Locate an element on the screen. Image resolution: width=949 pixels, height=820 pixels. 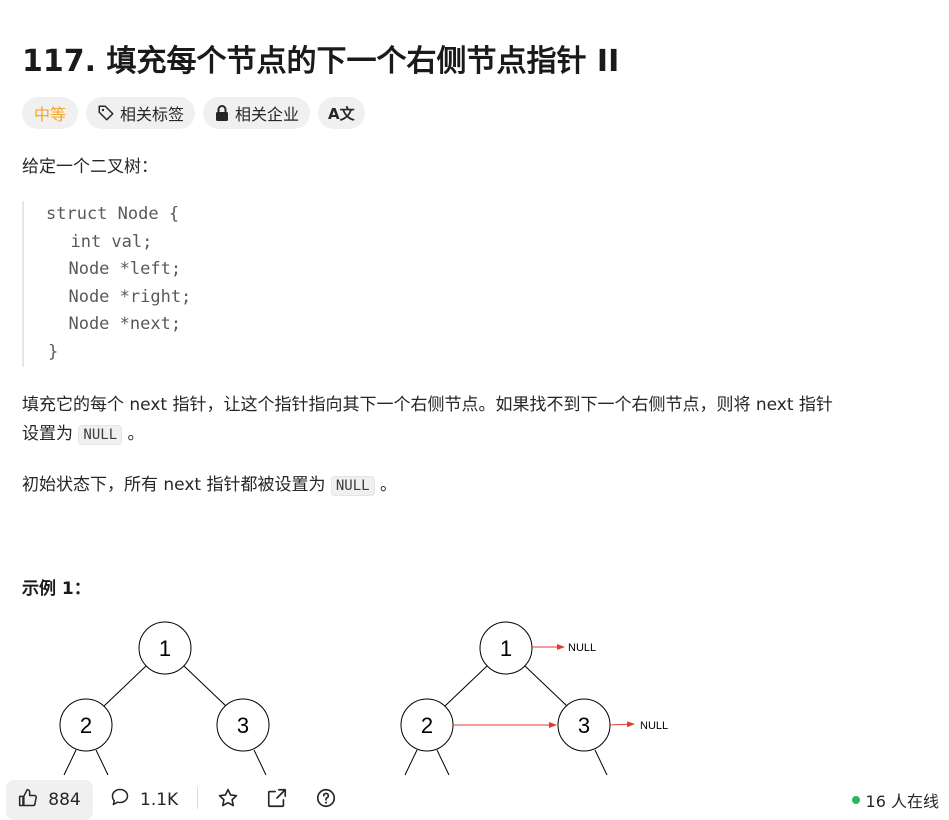
question-icon is located at coordinates (326, 800).